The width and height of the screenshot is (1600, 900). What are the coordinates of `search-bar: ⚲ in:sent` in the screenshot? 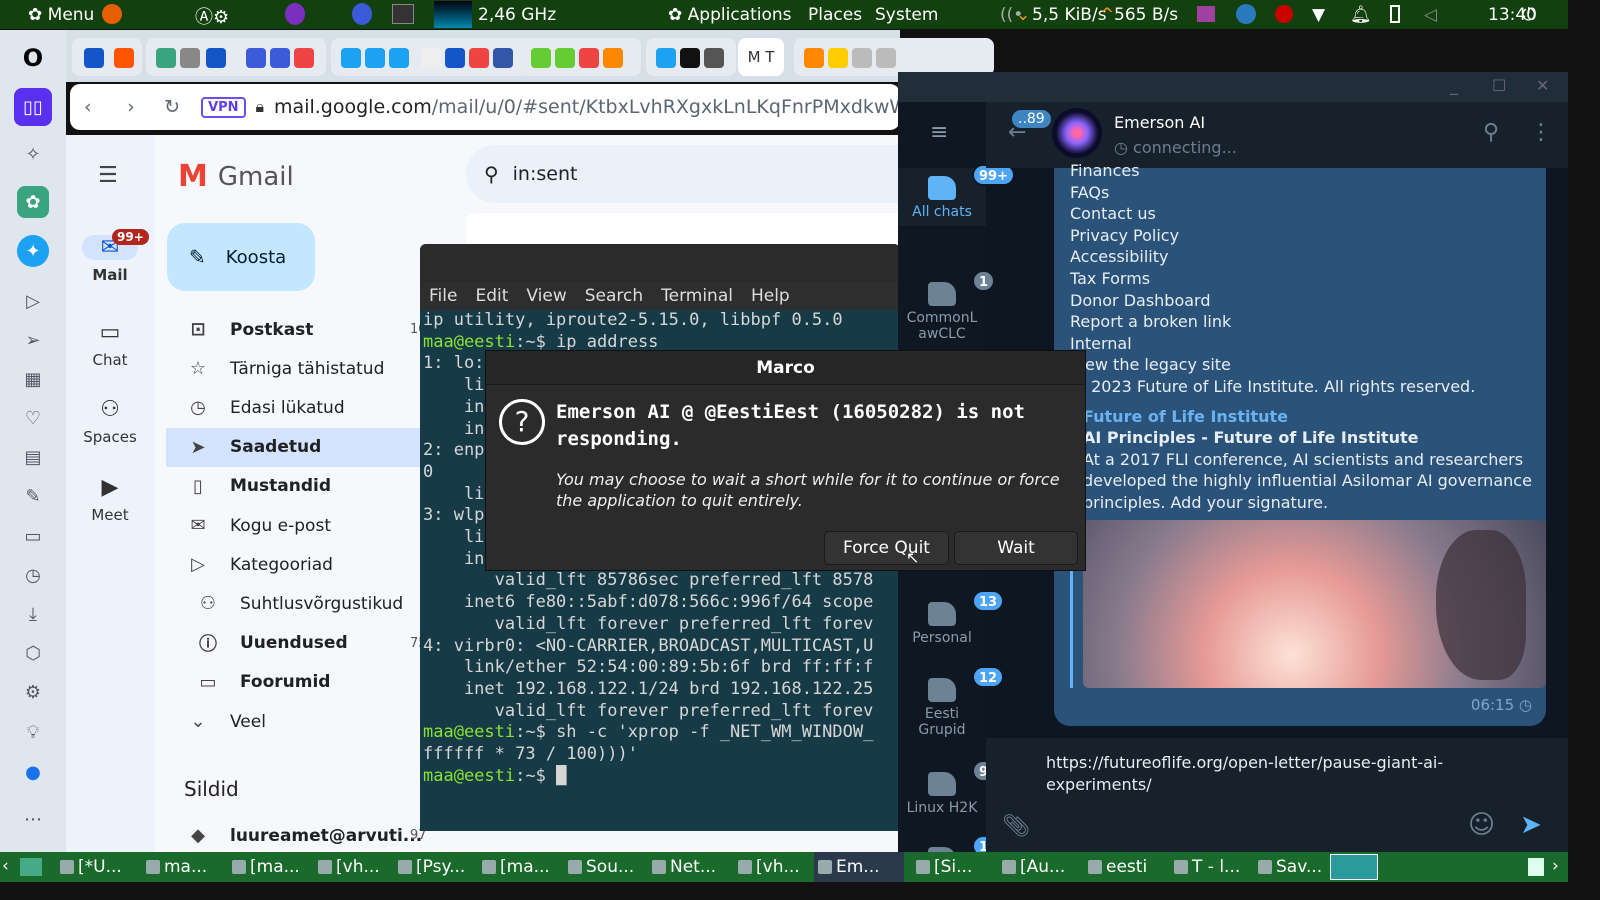 It's located at (716, 174).